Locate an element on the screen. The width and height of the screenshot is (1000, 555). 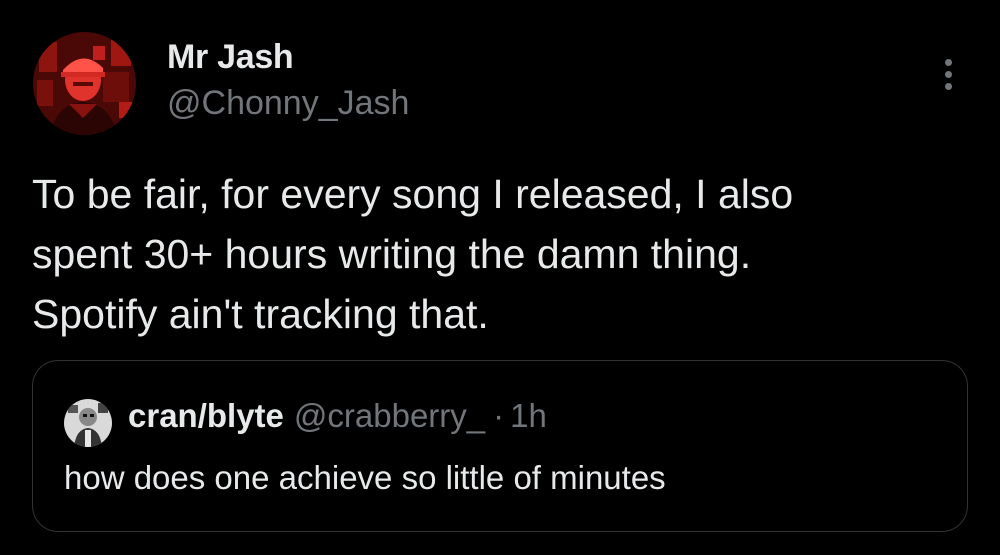
quoted-author-handle: @crabberry_ is located at coordinates (389, 416).